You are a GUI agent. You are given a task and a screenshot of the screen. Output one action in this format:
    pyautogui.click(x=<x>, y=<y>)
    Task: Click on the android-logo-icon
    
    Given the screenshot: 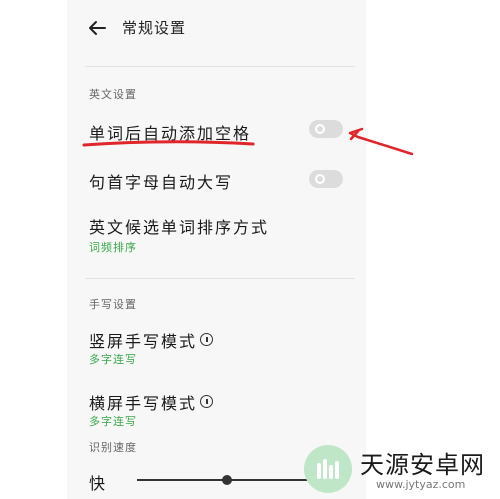 What is the action you would take?
    pyautogui.click(x=328, y=469)
    